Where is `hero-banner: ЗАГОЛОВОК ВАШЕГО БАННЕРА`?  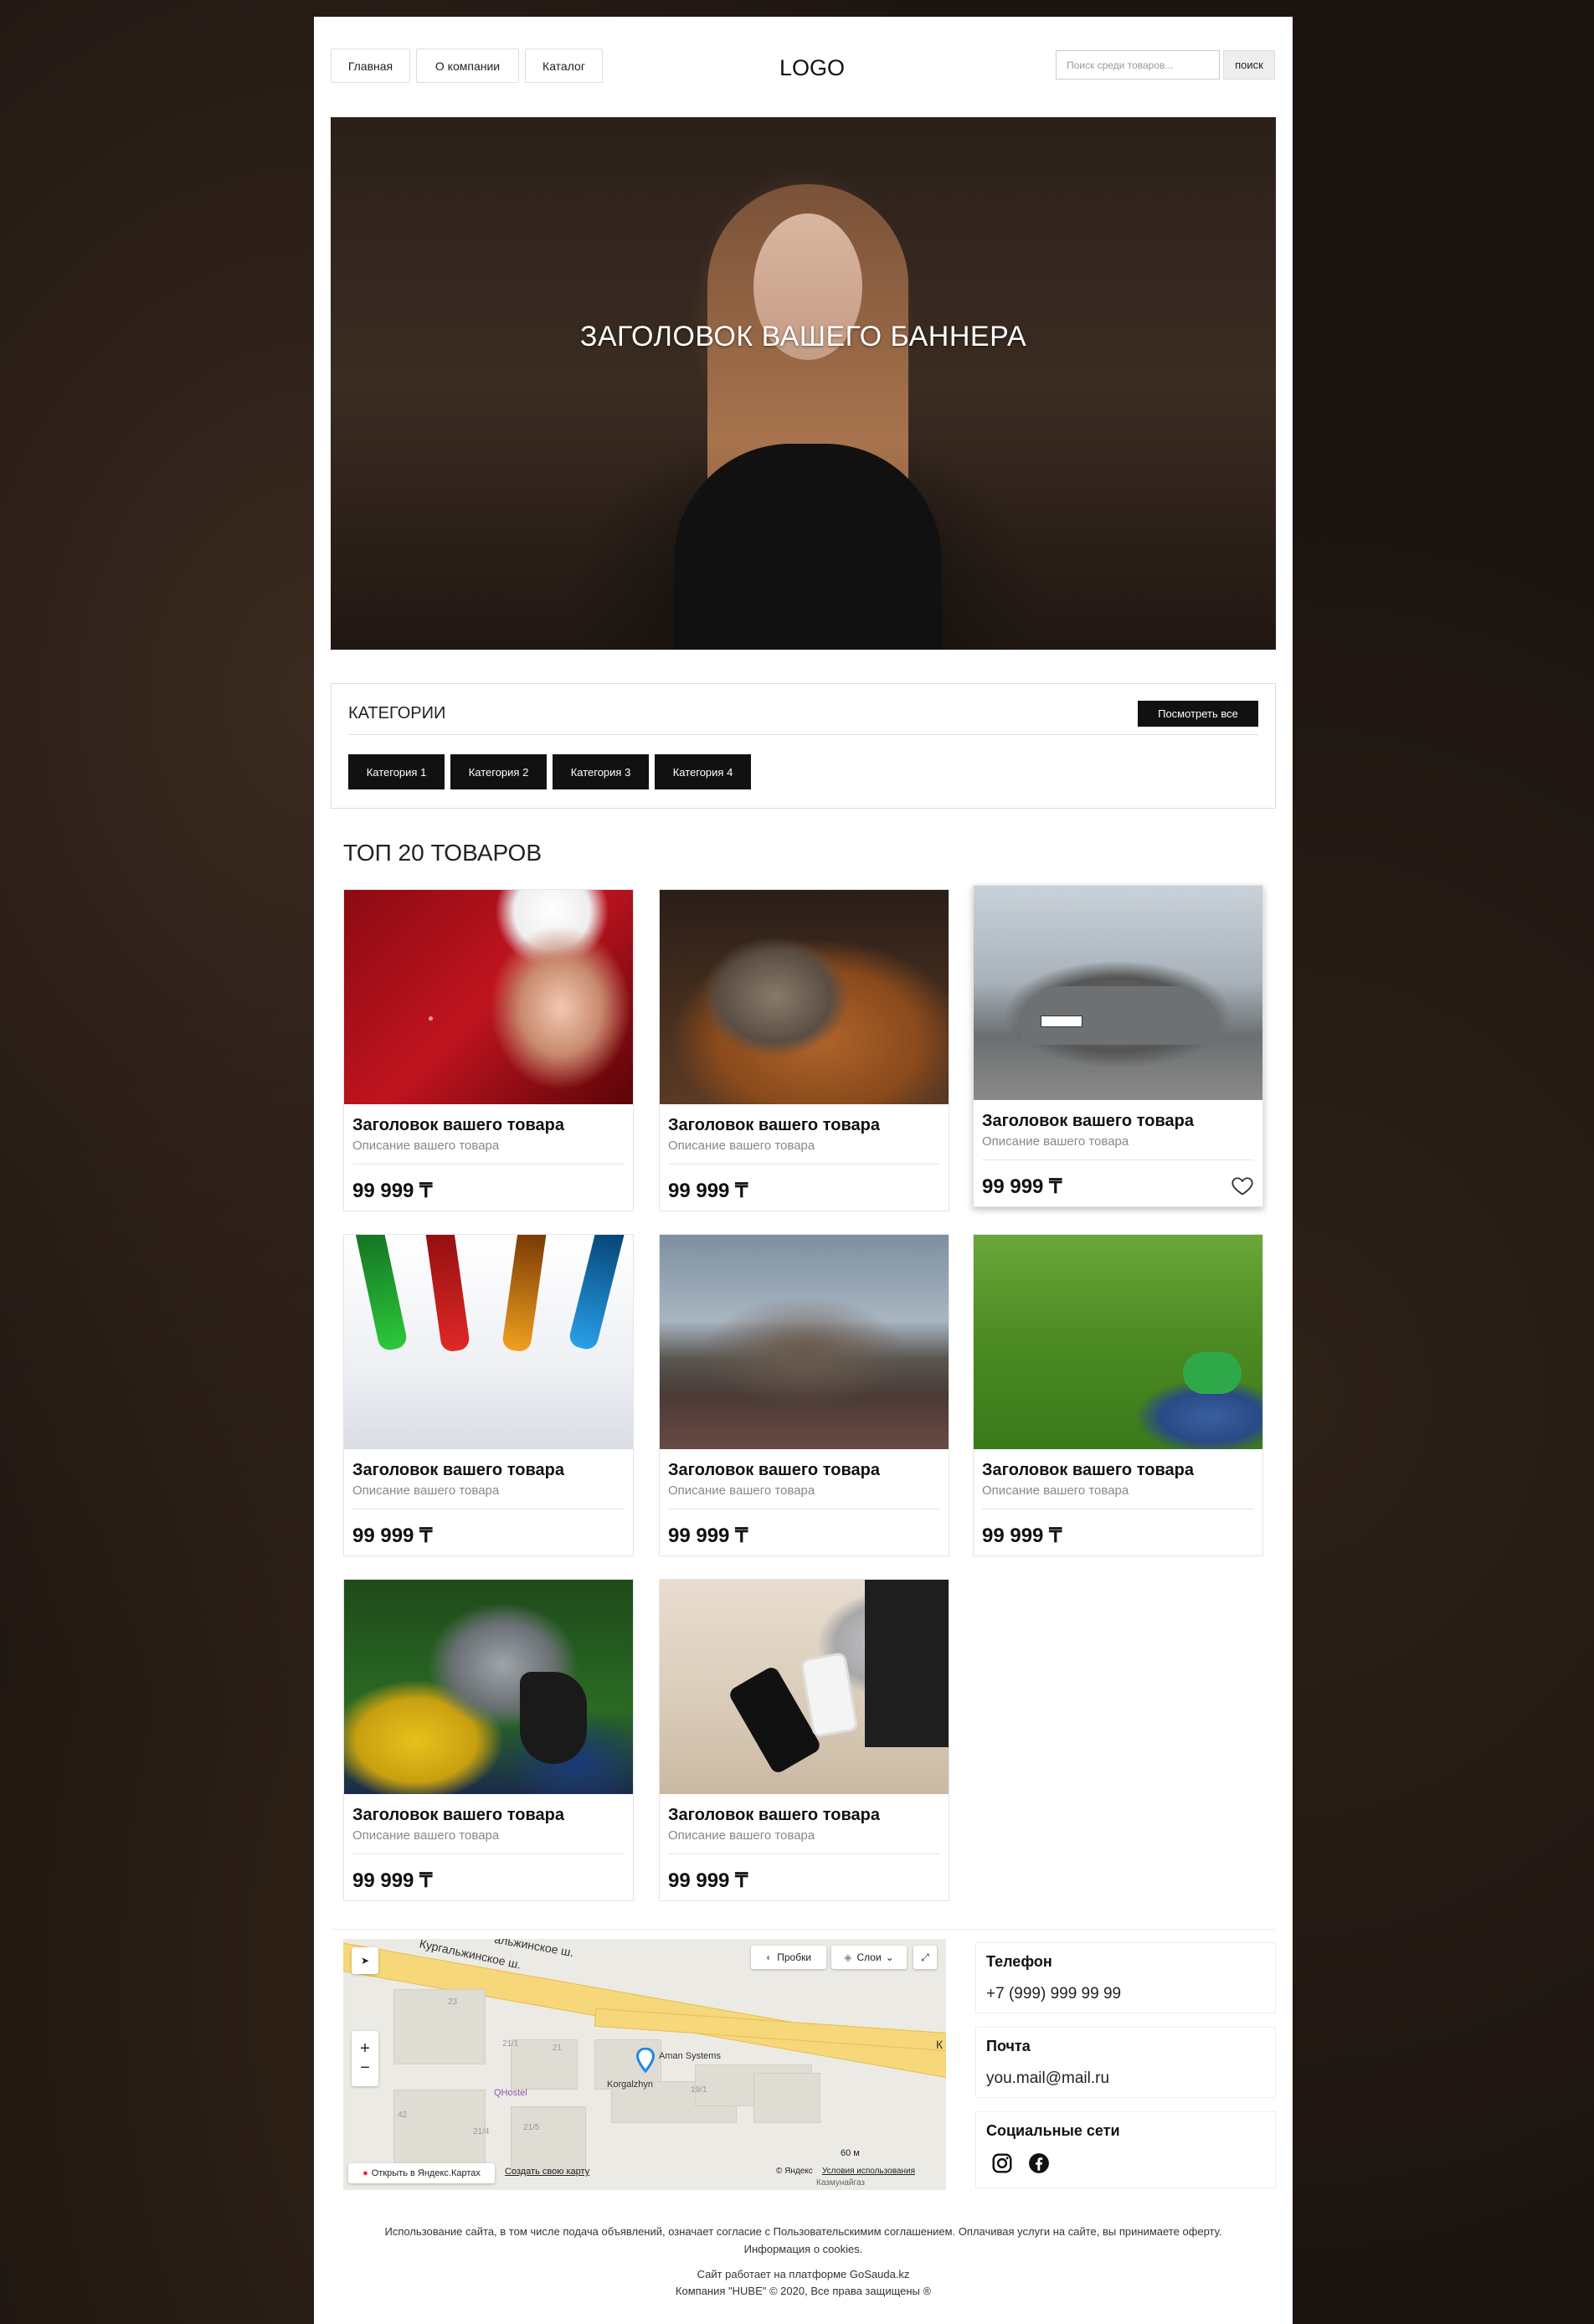 hero-banner: ЗАГОЛОВОК ВАШЕГО БАННЕРА is located at coordinates (804, 383).